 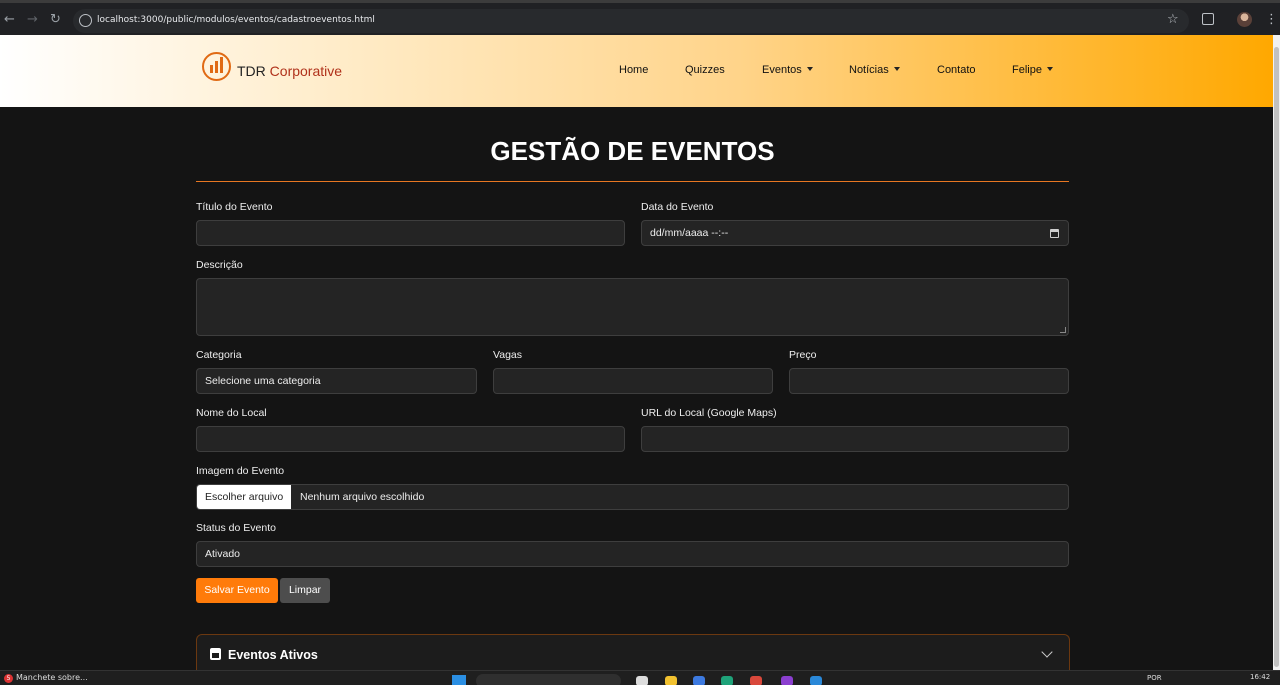 What do you see at coordinates (223, 554) in the screenshot?
I see `status-selected-value: Ativado` at bounding box center [223, 554].